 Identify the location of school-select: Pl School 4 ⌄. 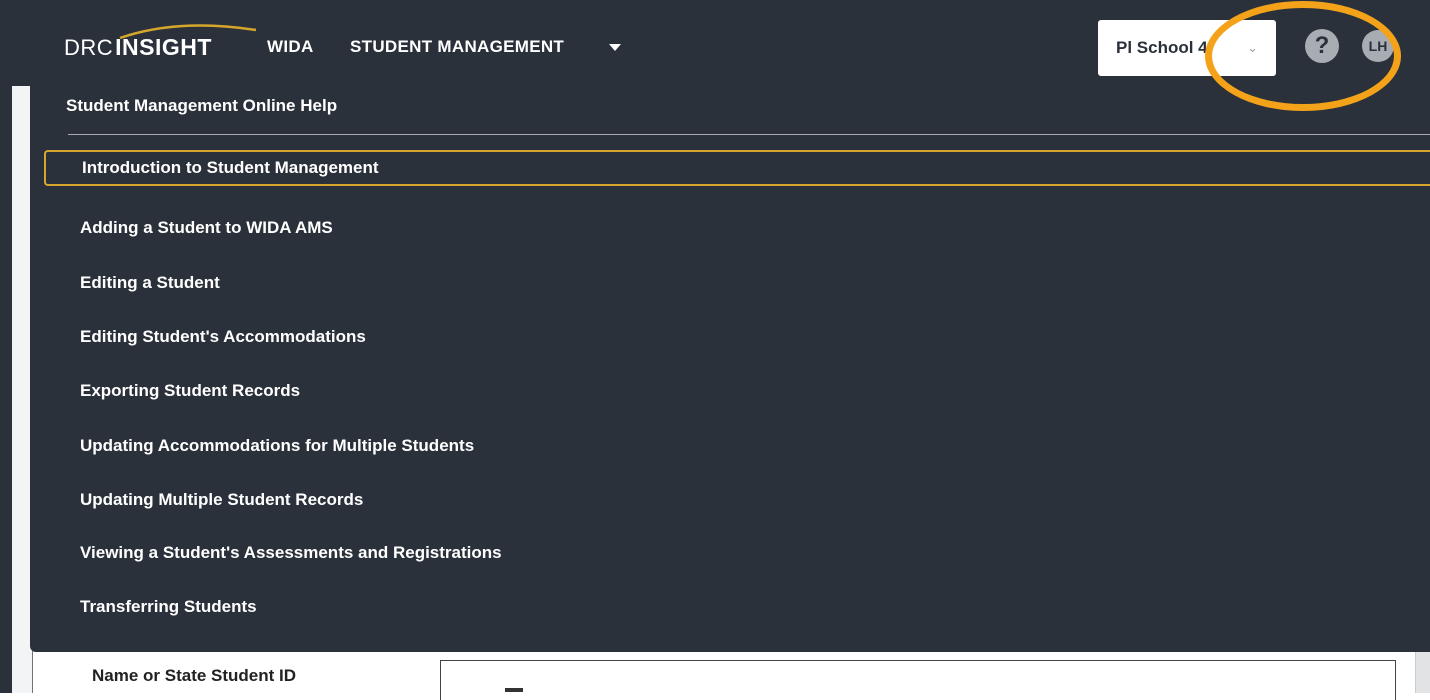
(1187, 48).